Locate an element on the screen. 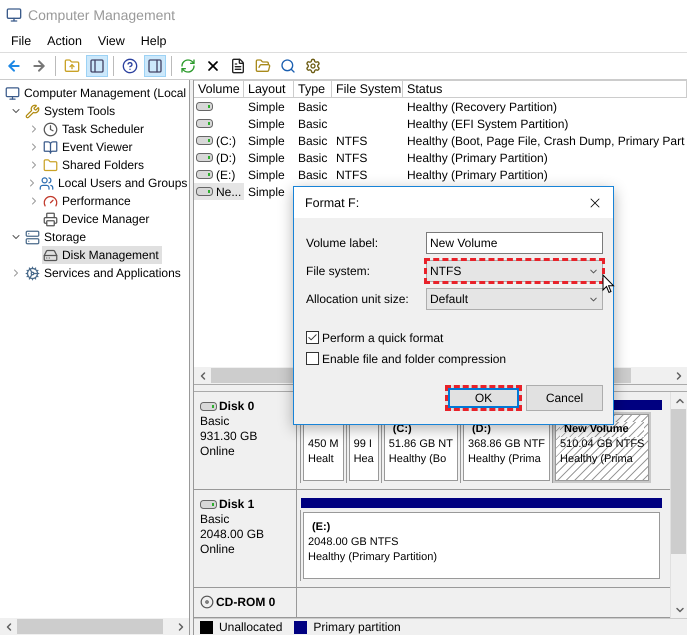 This screenshot has width=687, height=635. dialog-button: OK is located at coordinates (483, 398).